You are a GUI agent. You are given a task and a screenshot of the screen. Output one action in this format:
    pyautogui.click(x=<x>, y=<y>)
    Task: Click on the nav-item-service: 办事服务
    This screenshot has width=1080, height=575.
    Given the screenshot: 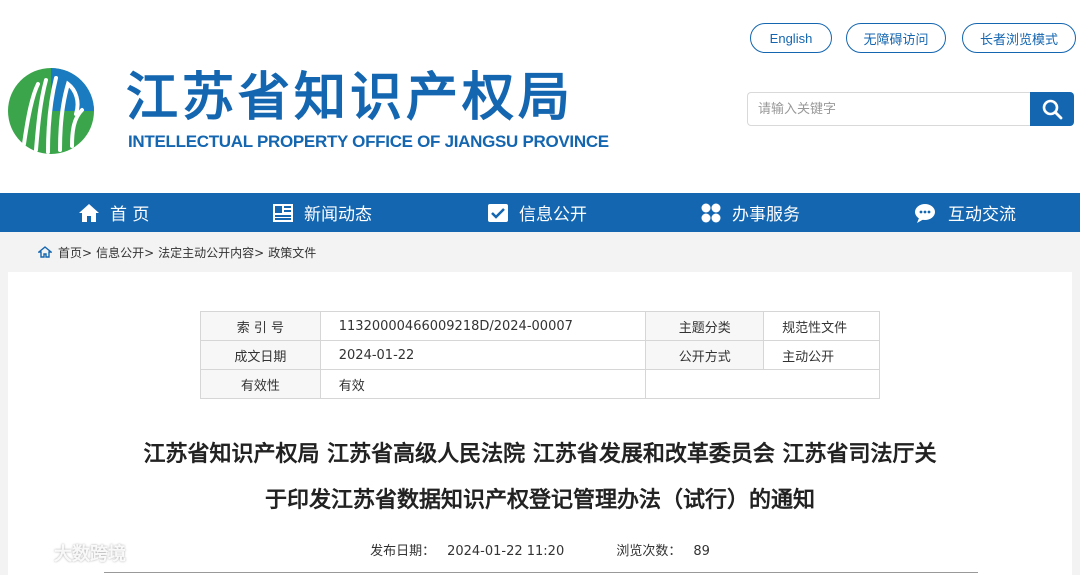 What is the action you would take?
    pyautogui.click(x=750, y=212)
    